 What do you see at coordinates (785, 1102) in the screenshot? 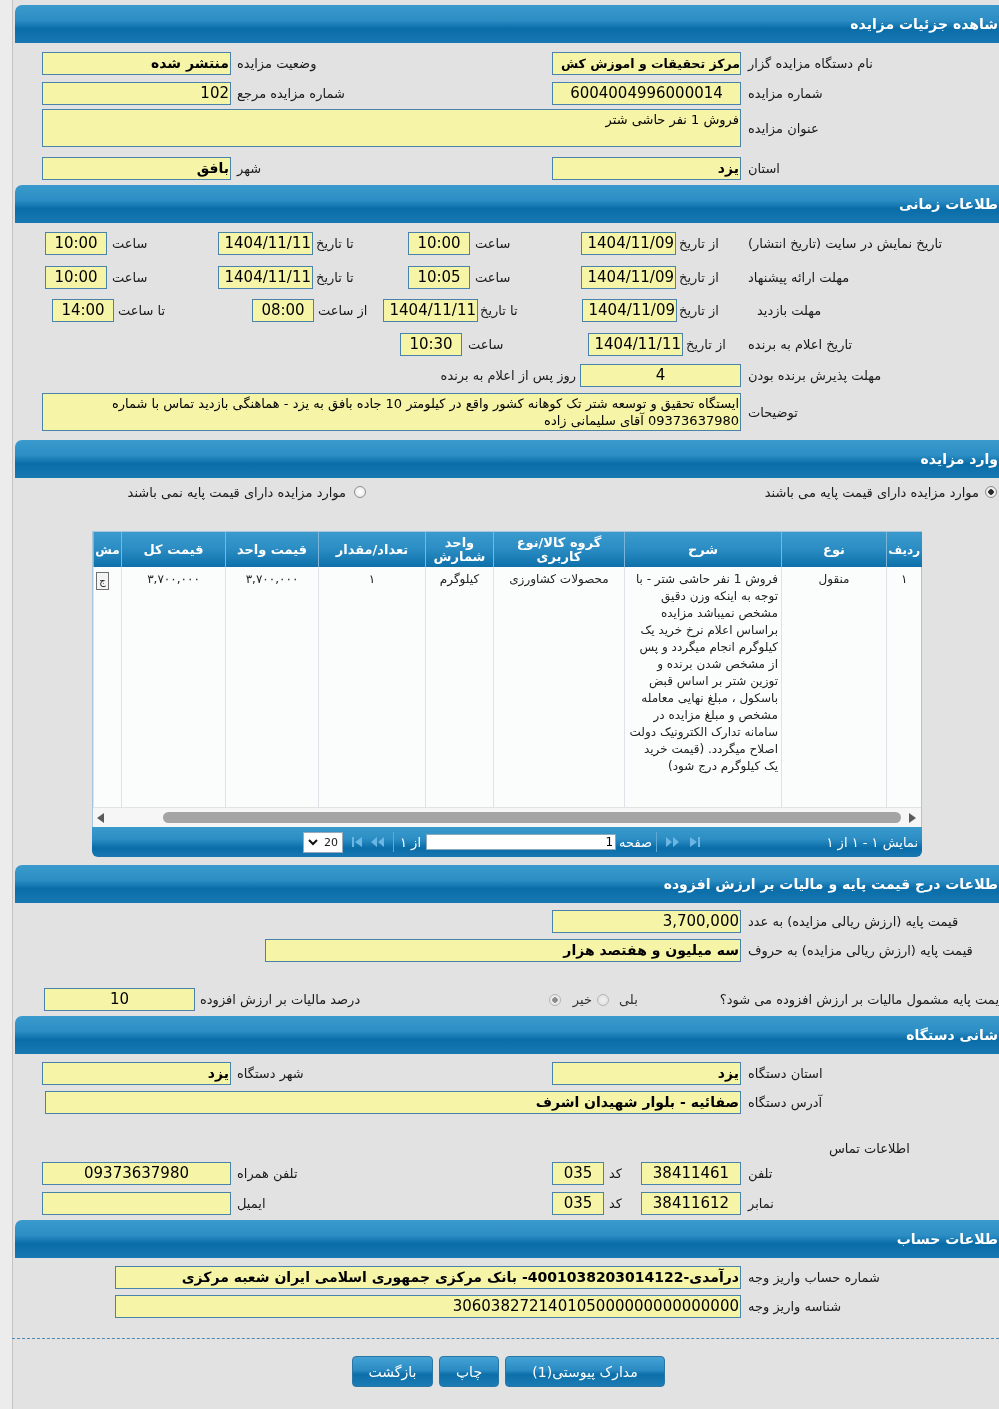
I see `field-label: آدرس دستگاه` at bounding box center [785, 1102].